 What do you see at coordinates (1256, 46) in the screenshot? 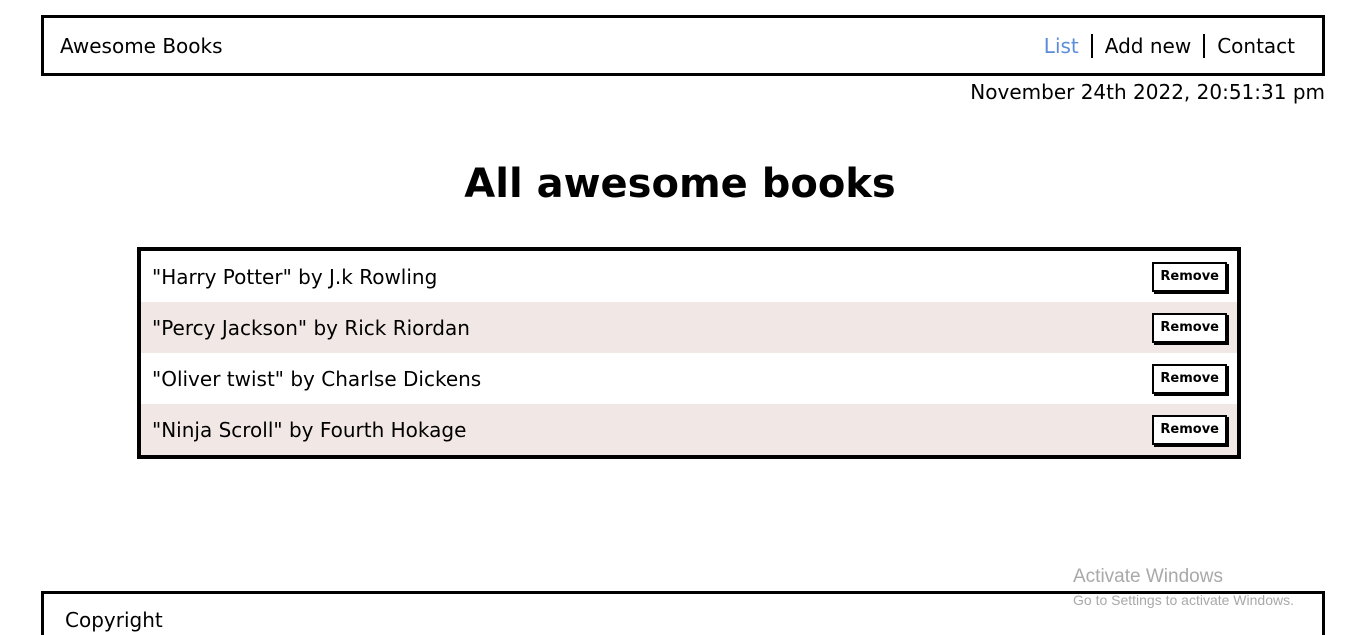
I see `nav-link-contact: Contact` at bounding box center [1256, 46].